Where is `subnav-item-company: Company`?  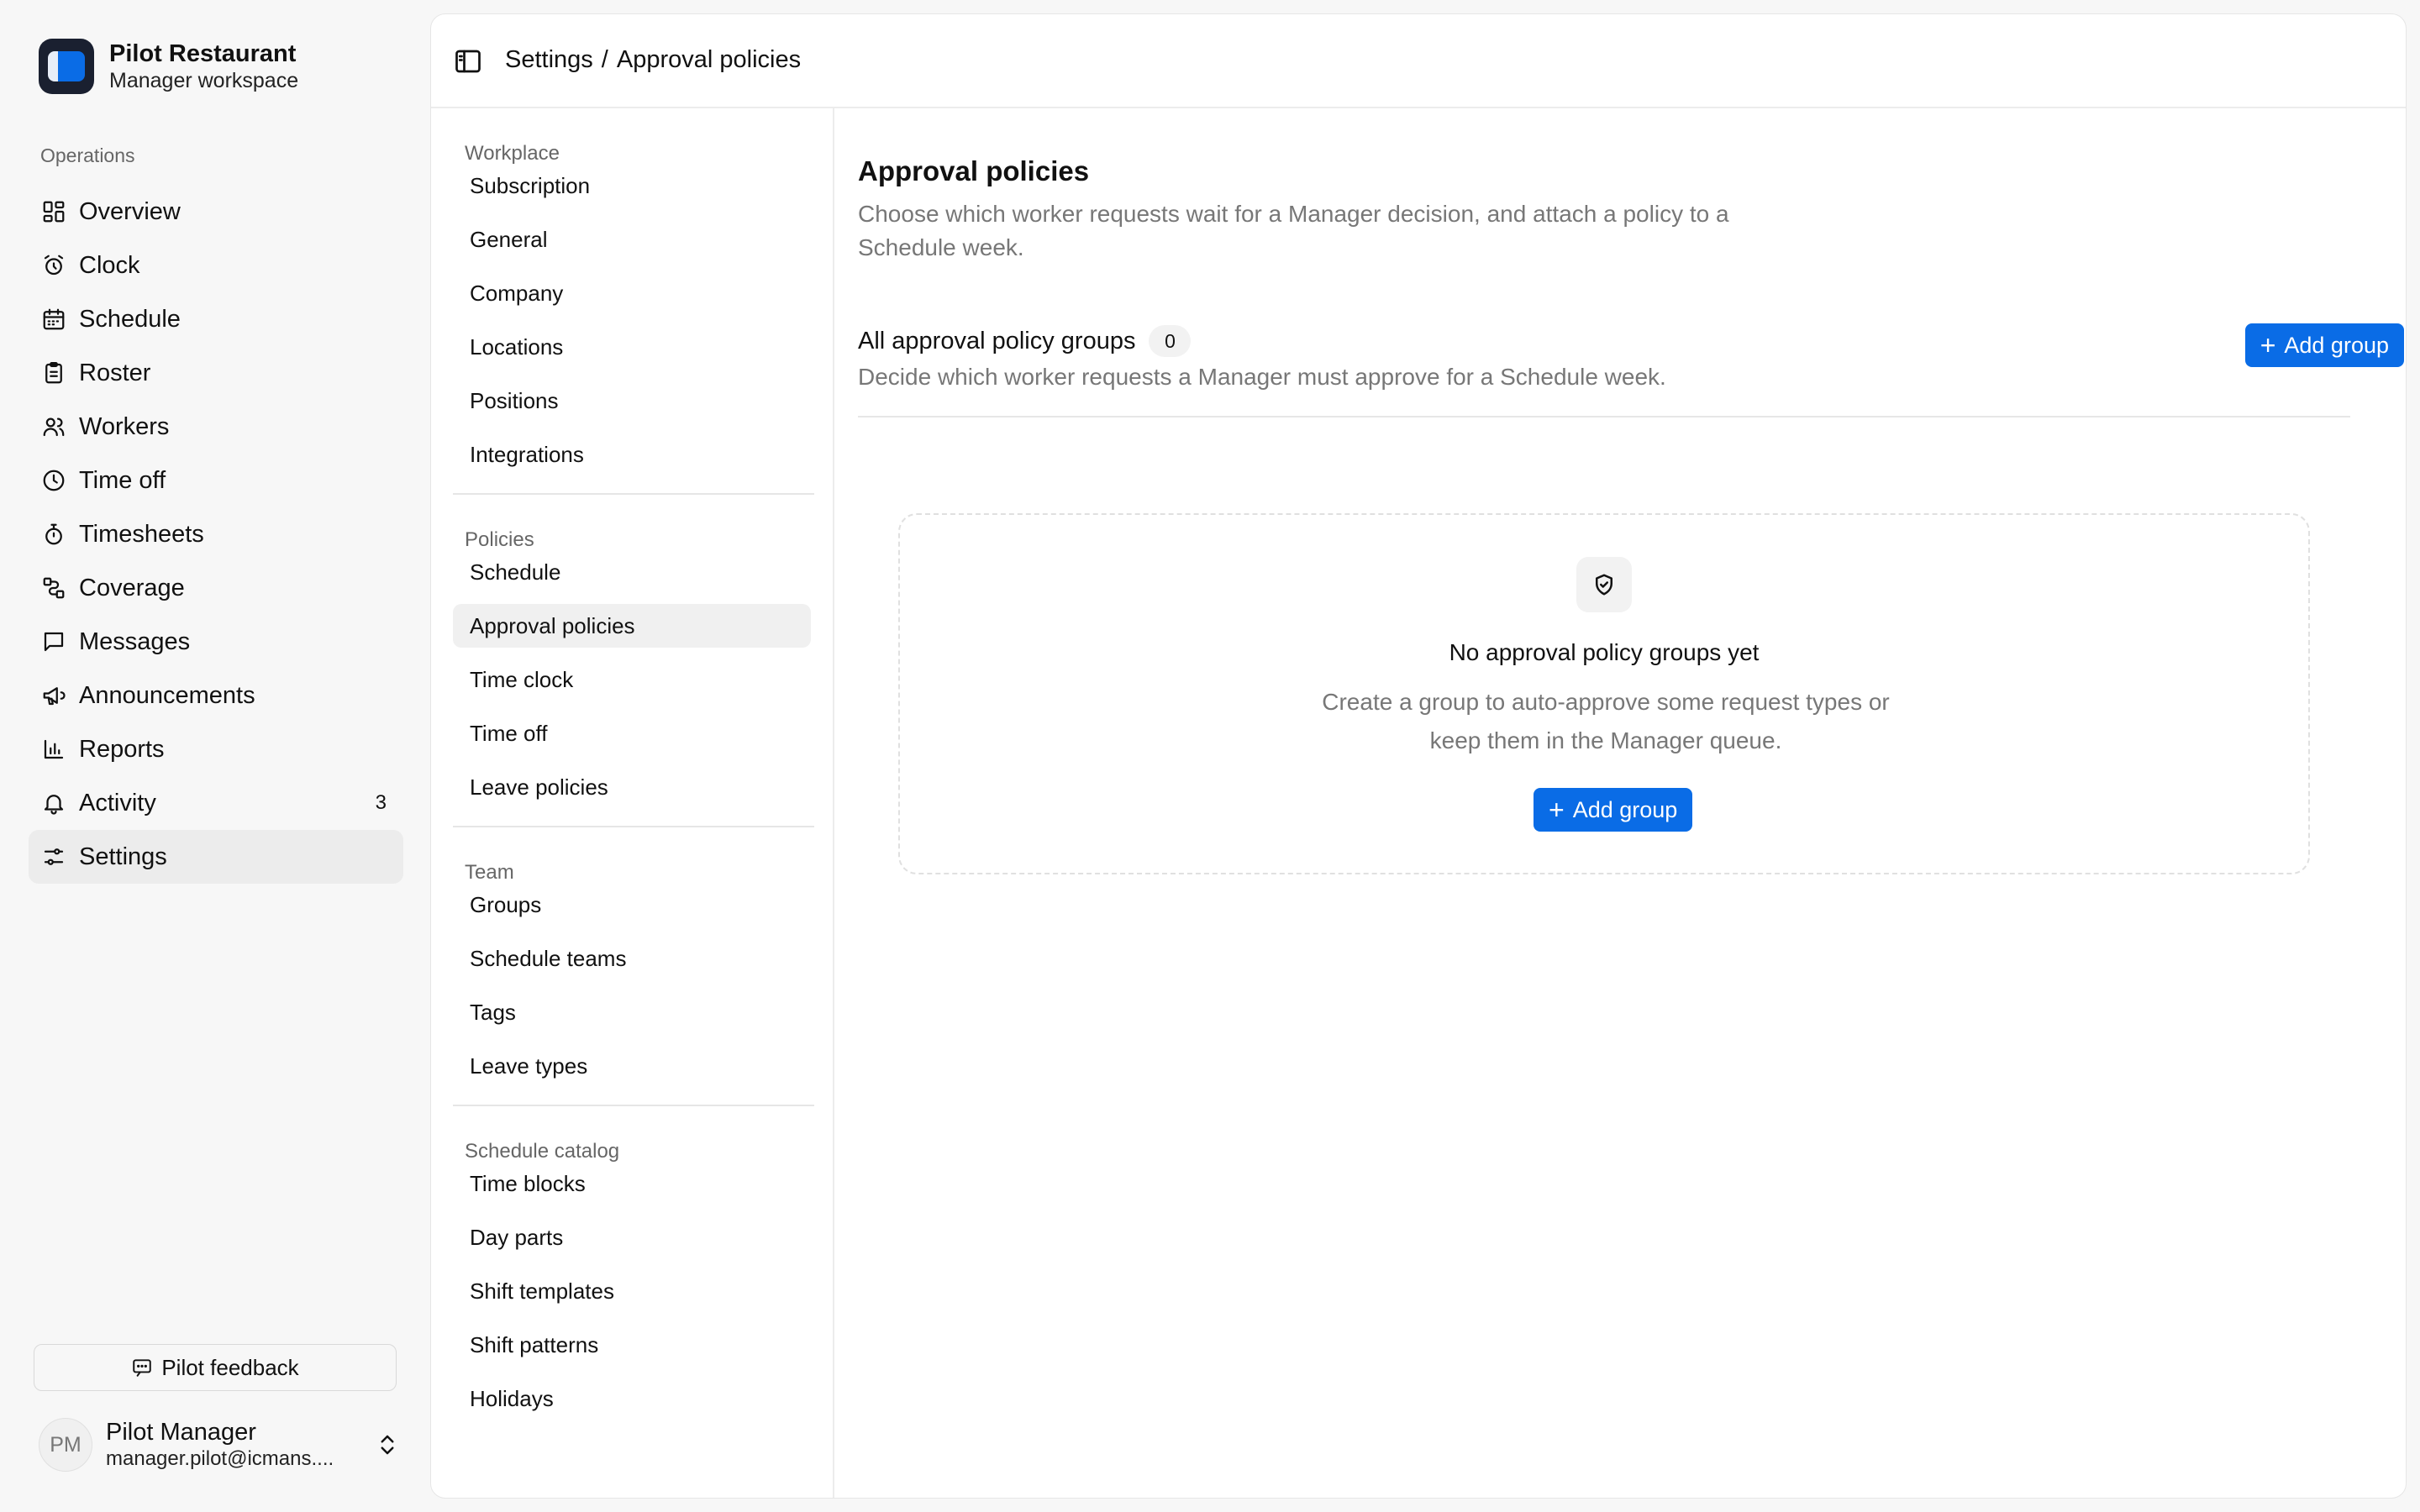 subnav-item-company: Company is located at coordinates (632, 293).